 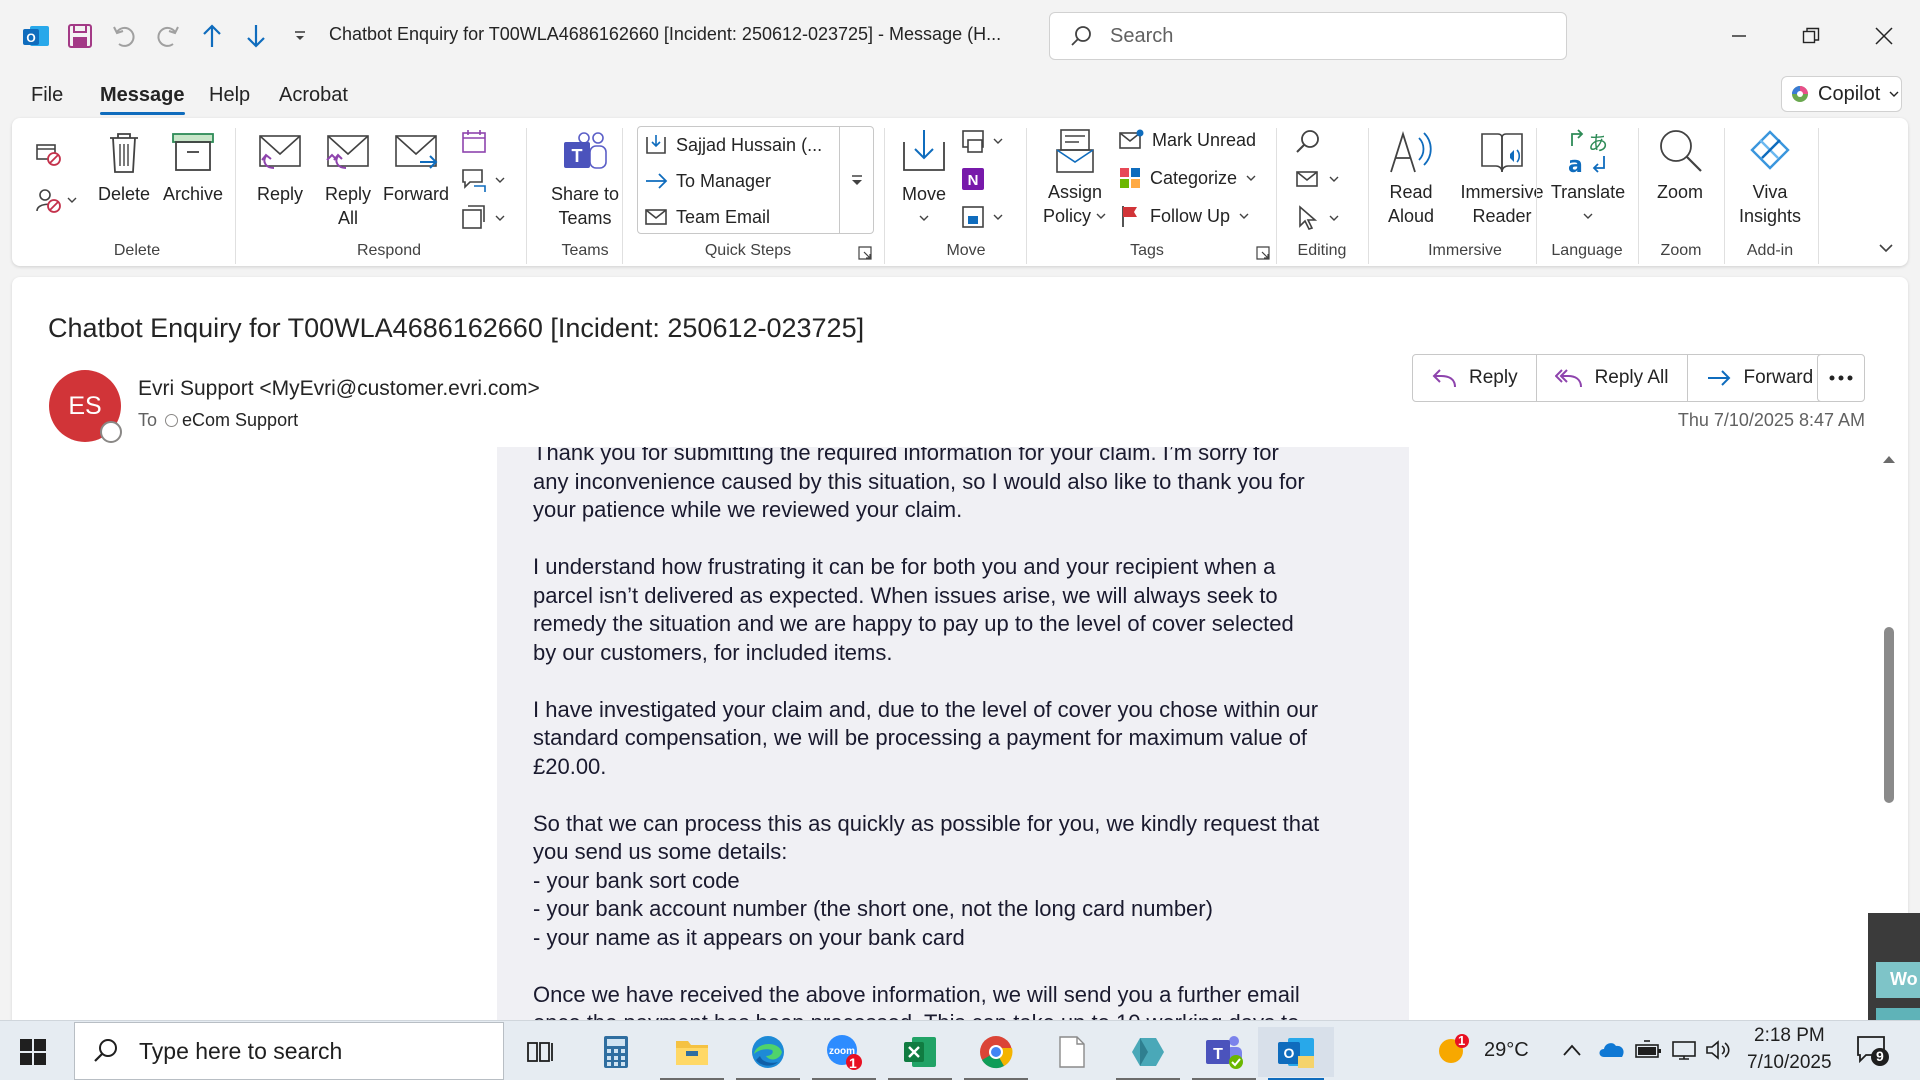 What do you see at coordinates (1841, 378) in the screenshot?
I see `more-actions-button` at bounding box center [1841, 378].